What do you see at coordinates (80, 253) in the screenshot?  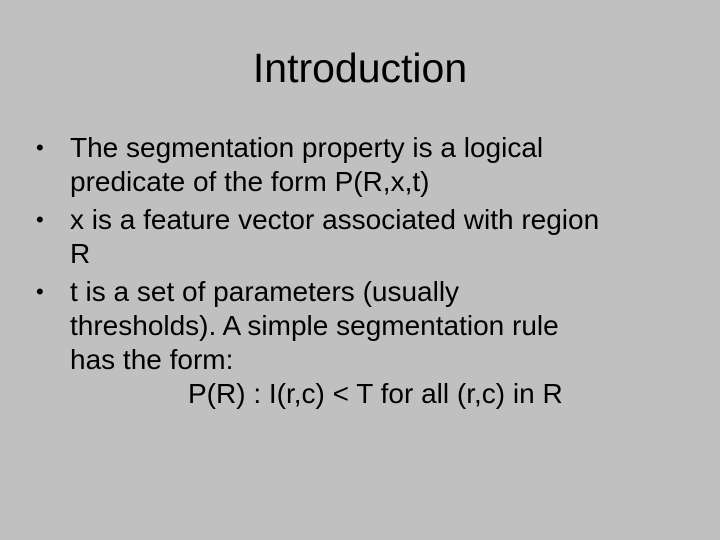 I see `bullet-text-line: R` at bounding box center [80, 253].